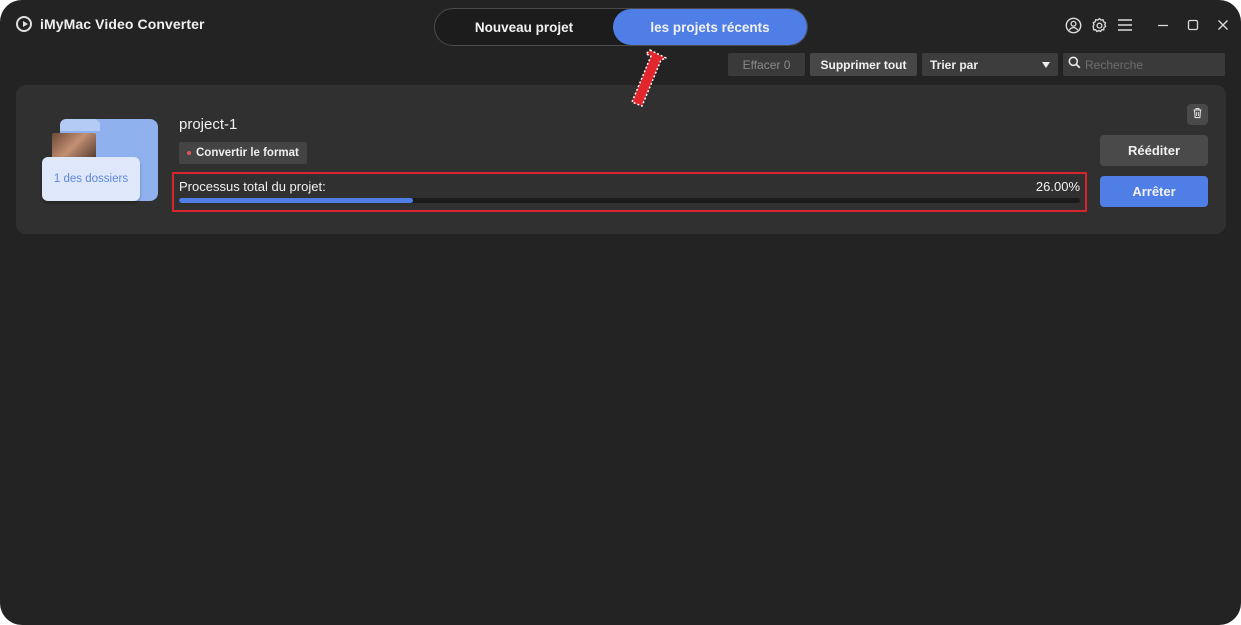  I want to click on progress-percent: 26.00%, so click(1057, 186).